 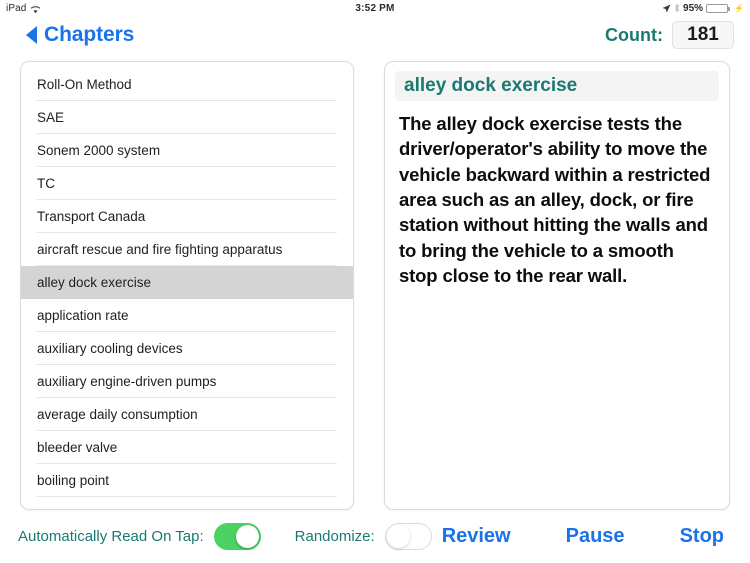 I want to click on list-item-label: TC, so click(x=46, y=183).